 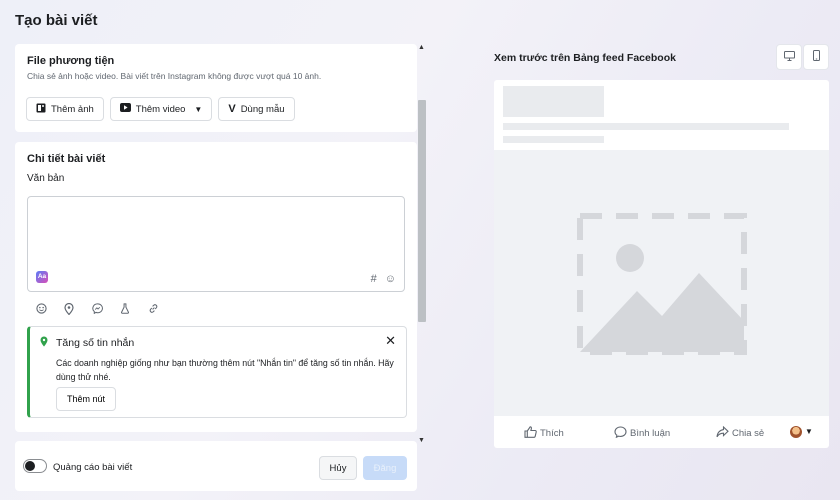 What do you see at coordinates (383, 279) in the screenshot?
I see `textarea-tools: # ☺` at bounding box center [383, 279].